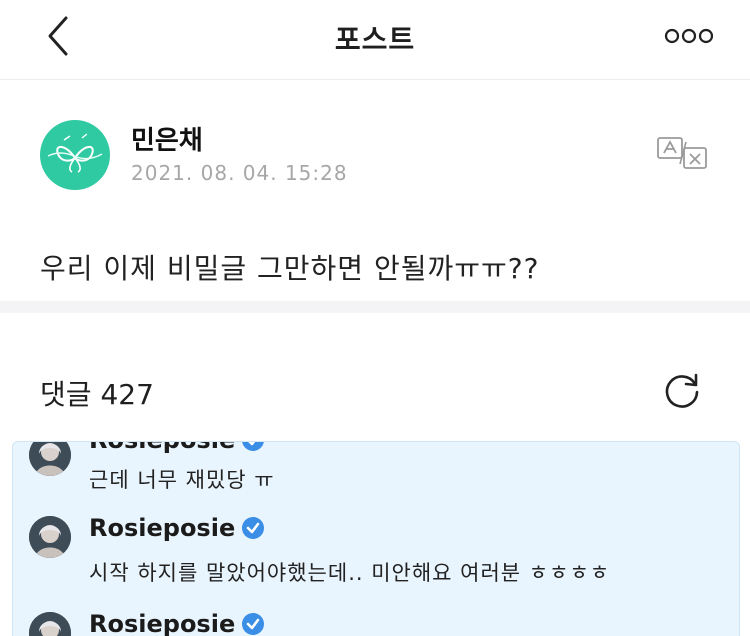 This screenshot has height=636, width=750. I want to click on comment-item: Rosieposie 근데 너무 재밌당 ㅠ, so click(376, 467).